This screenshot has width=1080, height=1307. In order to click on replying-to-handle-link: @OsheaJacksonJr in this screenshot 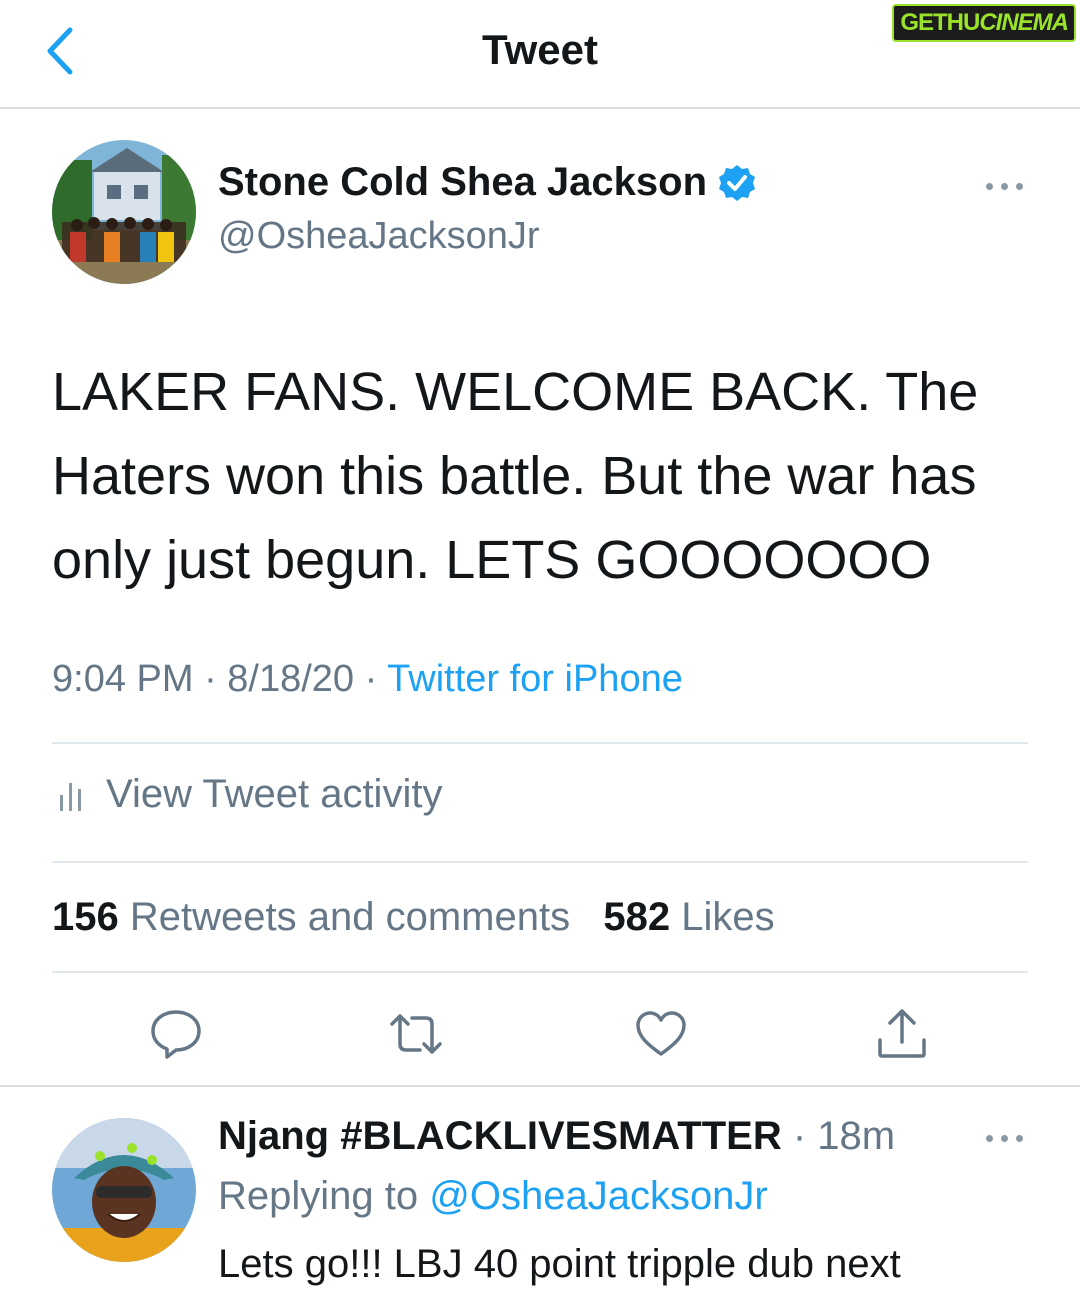, I will do `click(598, 1196)`.